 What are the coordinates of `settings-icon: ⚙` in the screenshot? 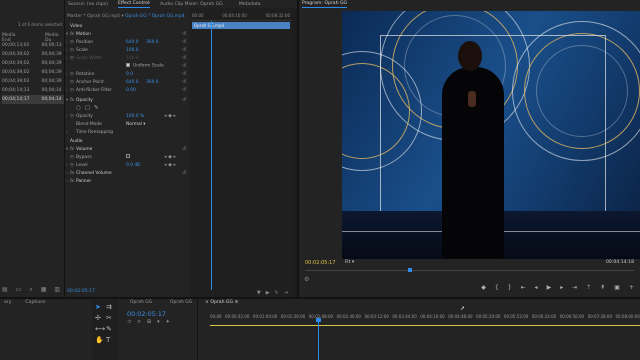 It's located at (306, 279).